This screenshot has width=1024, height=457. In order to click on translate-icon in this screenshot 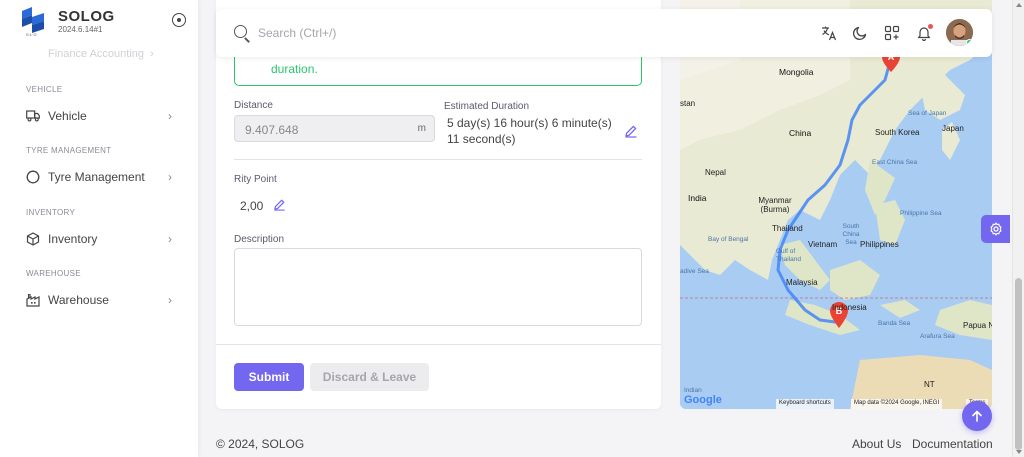, I will do `click(829, 33)`.